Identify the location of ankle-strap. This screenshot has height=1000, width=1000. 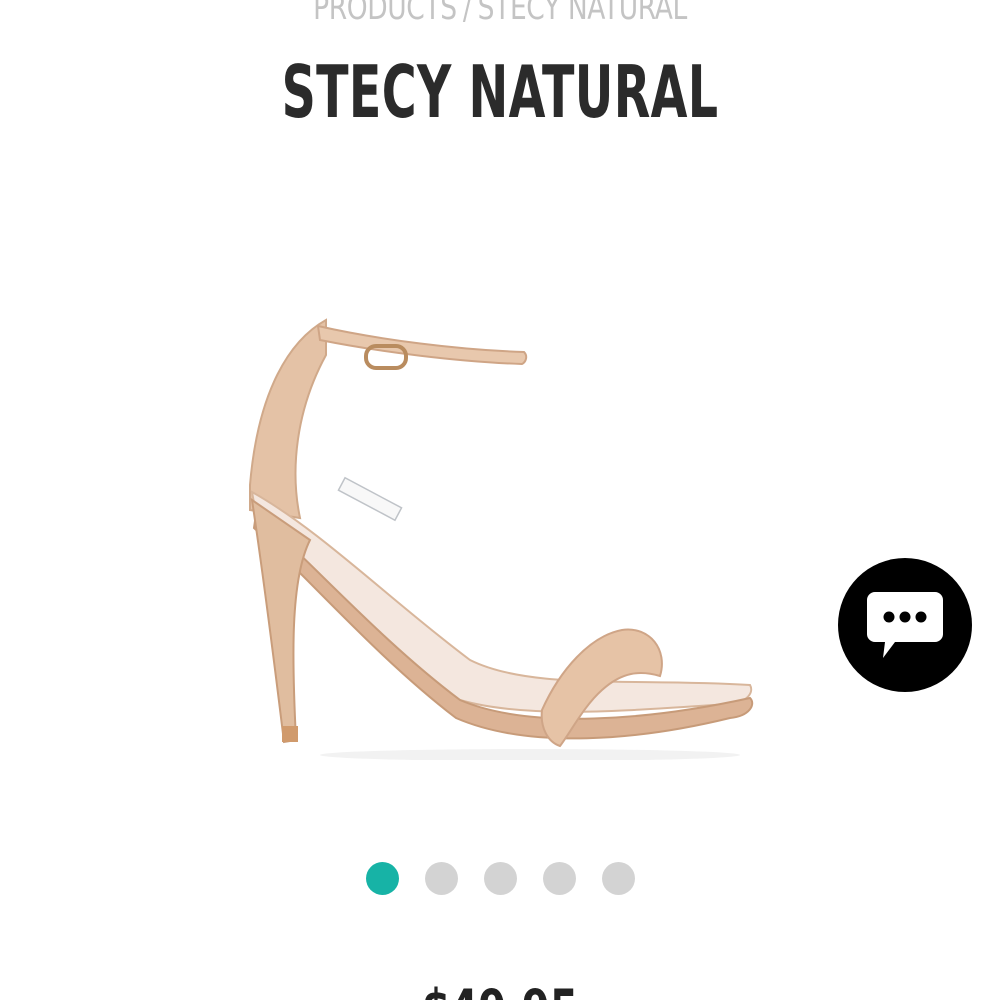
(422, 345).